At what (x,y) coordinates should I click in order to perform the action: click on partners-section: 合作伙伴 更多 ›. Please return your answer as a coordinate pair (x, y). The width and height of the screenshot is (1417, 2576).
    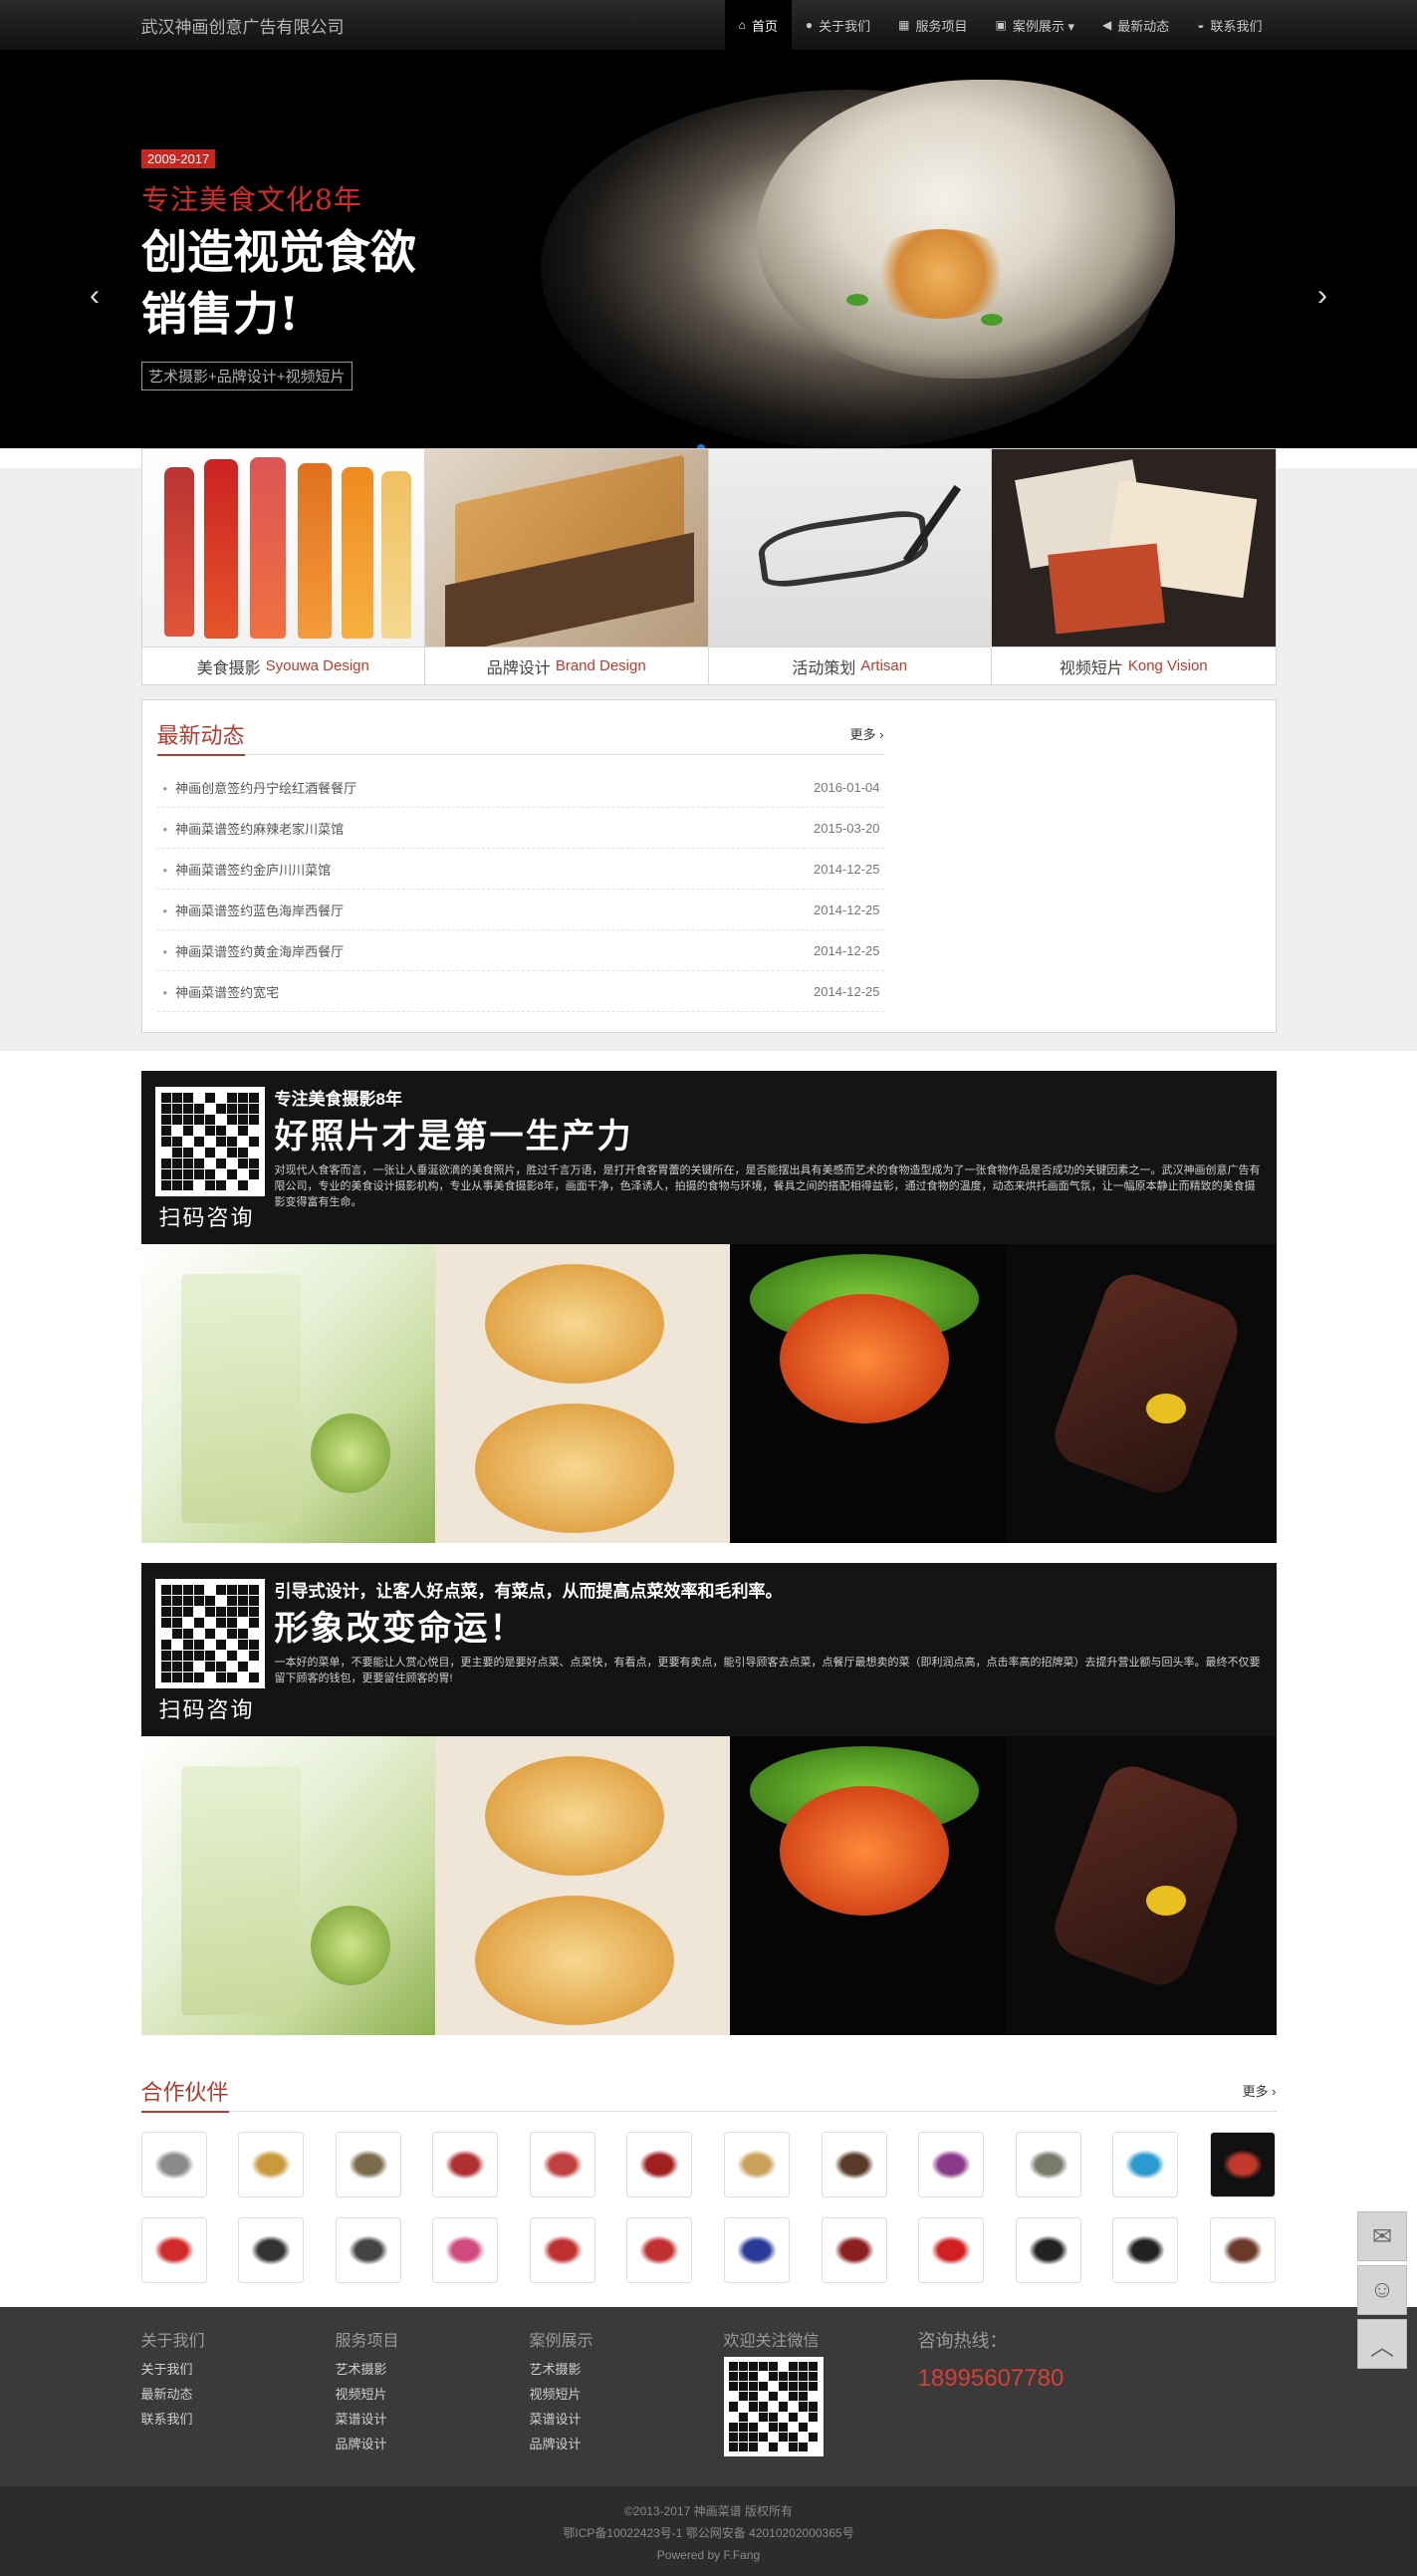
    Looking at the image, I should click on (708, 2179).